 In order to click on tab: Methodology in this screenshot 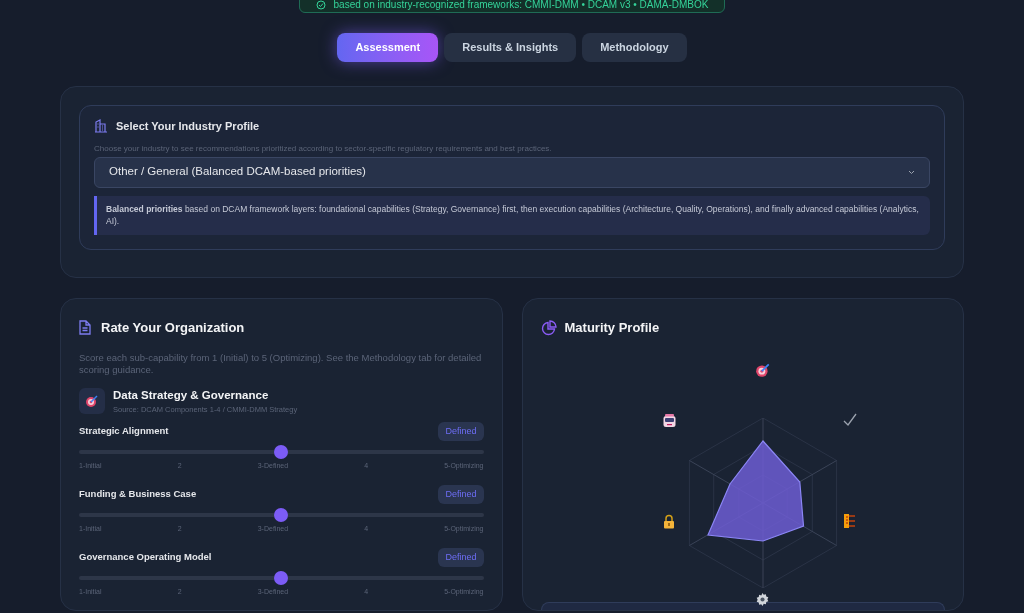, I will do `click(634, 47)`.